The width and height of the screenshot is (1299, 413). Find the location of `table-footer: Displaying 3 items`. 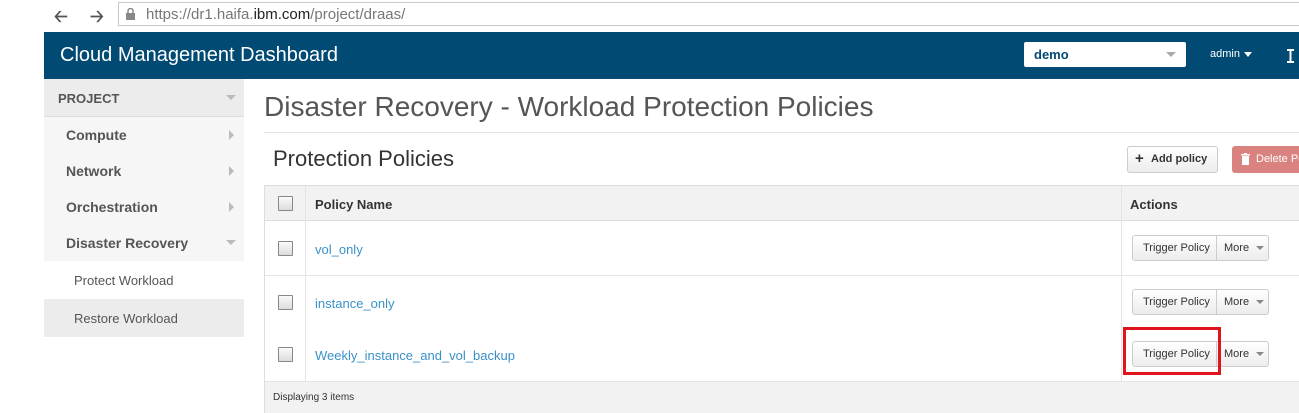

table-footer: Displaying 3 items is located at coordinates (782, 397).